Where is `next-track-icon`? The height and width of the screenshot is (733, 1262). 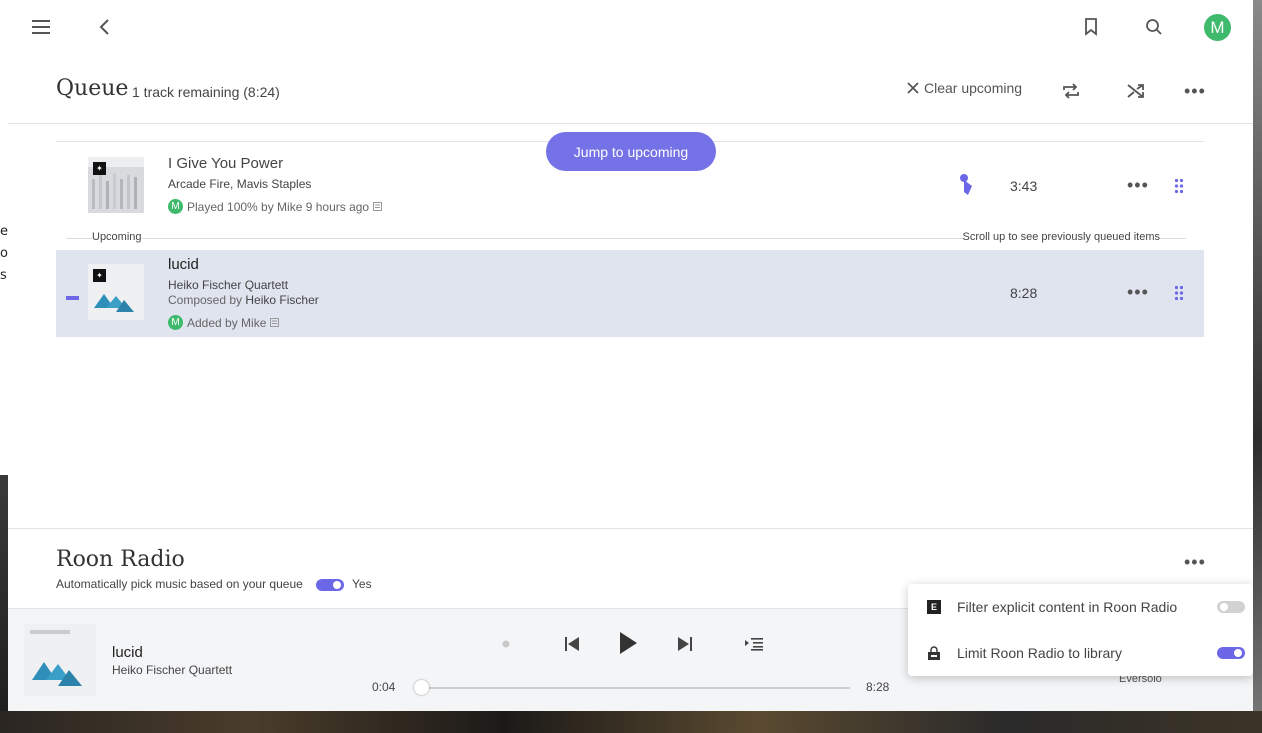
next-track-icon is located at coordinates (685, 644).